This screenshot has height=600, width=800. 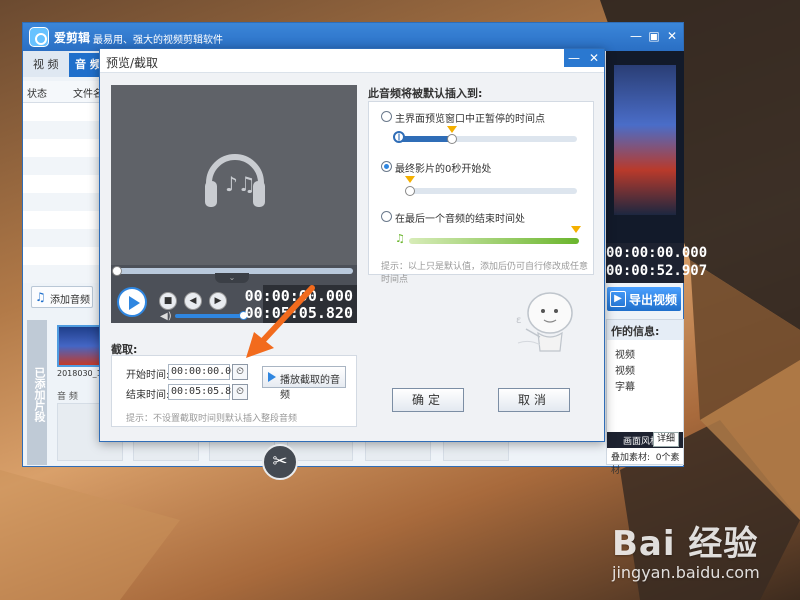 What do you see at coordinates (166, 316) in the screenshot?
I see `volume-icon: ◀)` at bounding box center [166, 316].